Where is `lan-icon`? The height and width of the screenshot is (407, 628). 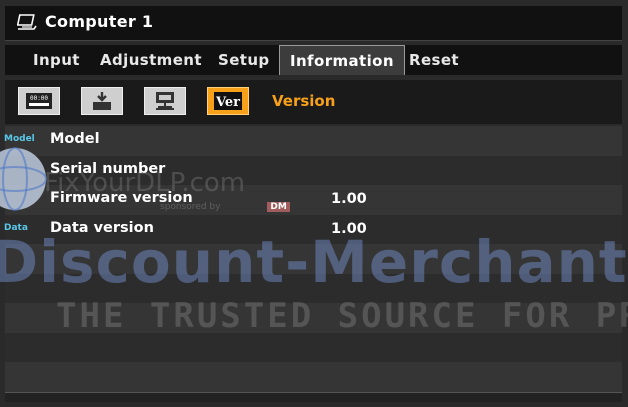 lan-icon is located at coordinates (165, 101).